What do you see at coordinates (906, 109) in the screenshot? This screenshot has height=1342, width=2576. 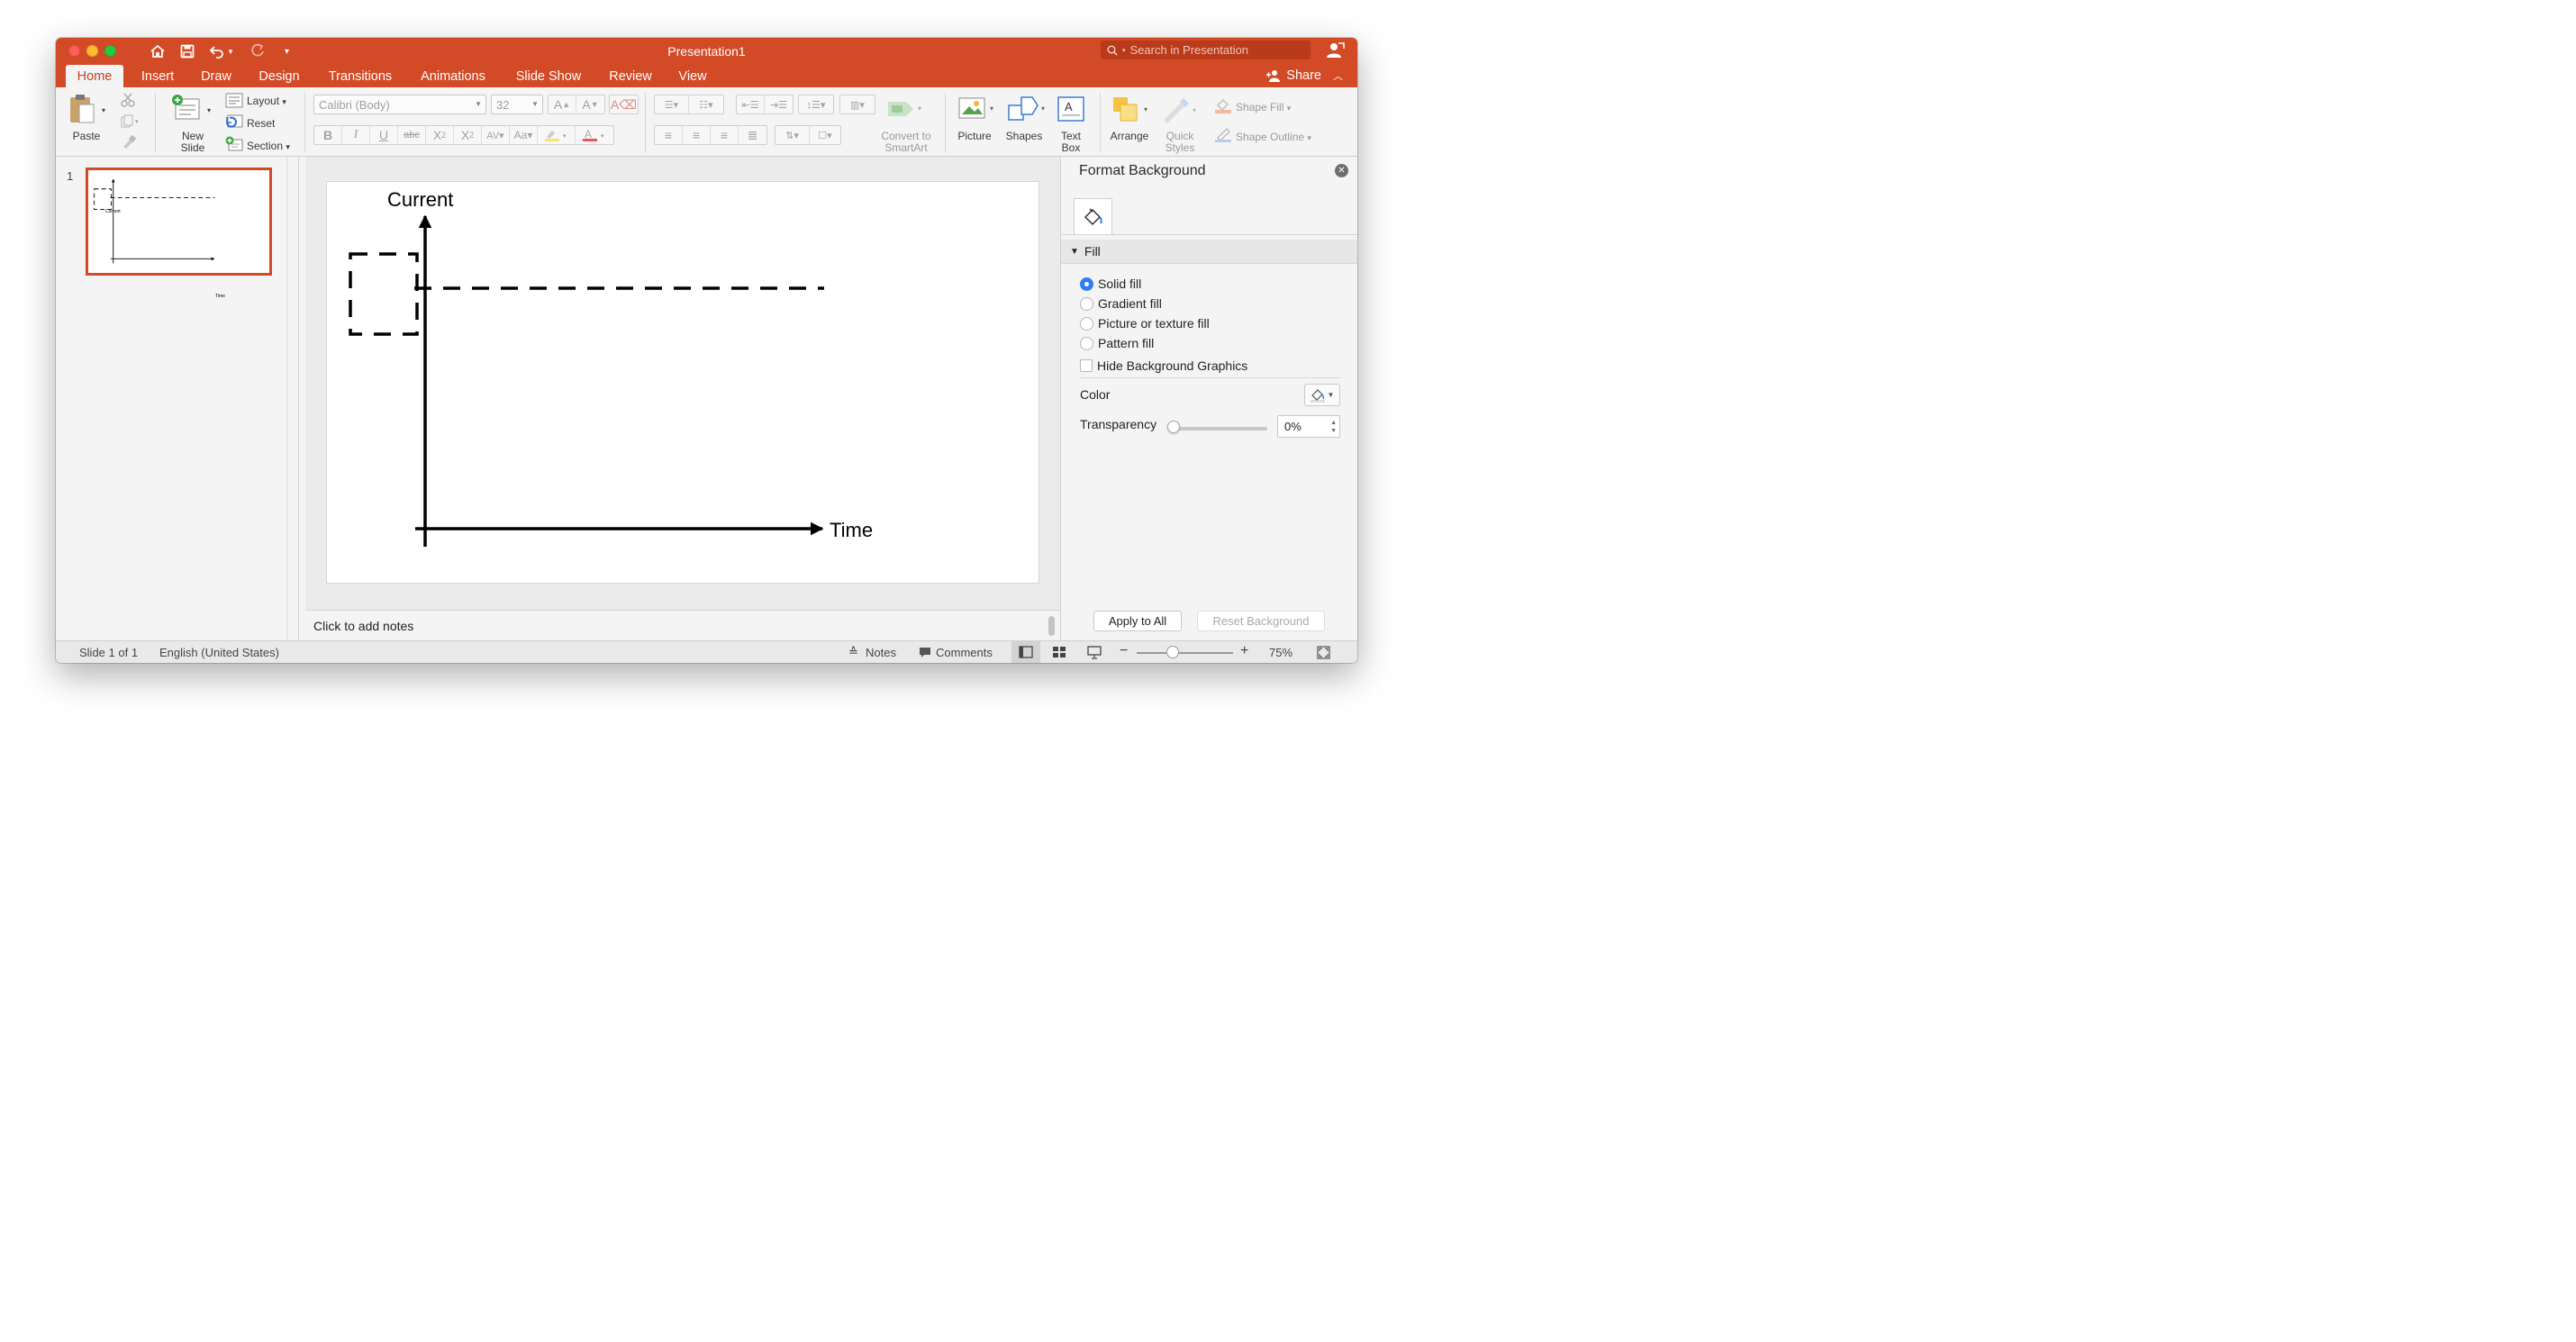 I see `smartart-icon: ▾` at bounding box center [906, 109].